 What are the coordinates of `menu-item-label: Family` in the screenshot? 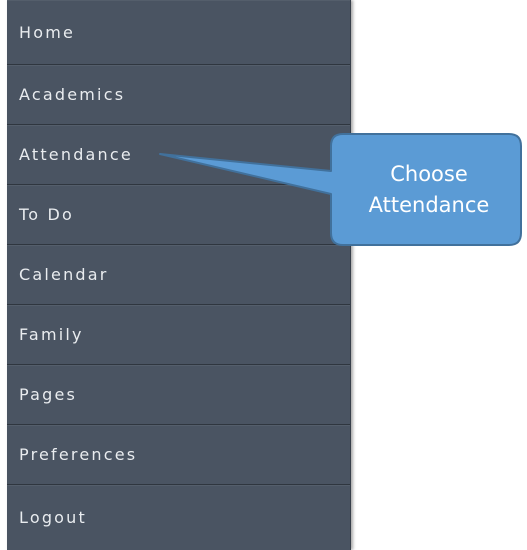 It's located at (51, 334).